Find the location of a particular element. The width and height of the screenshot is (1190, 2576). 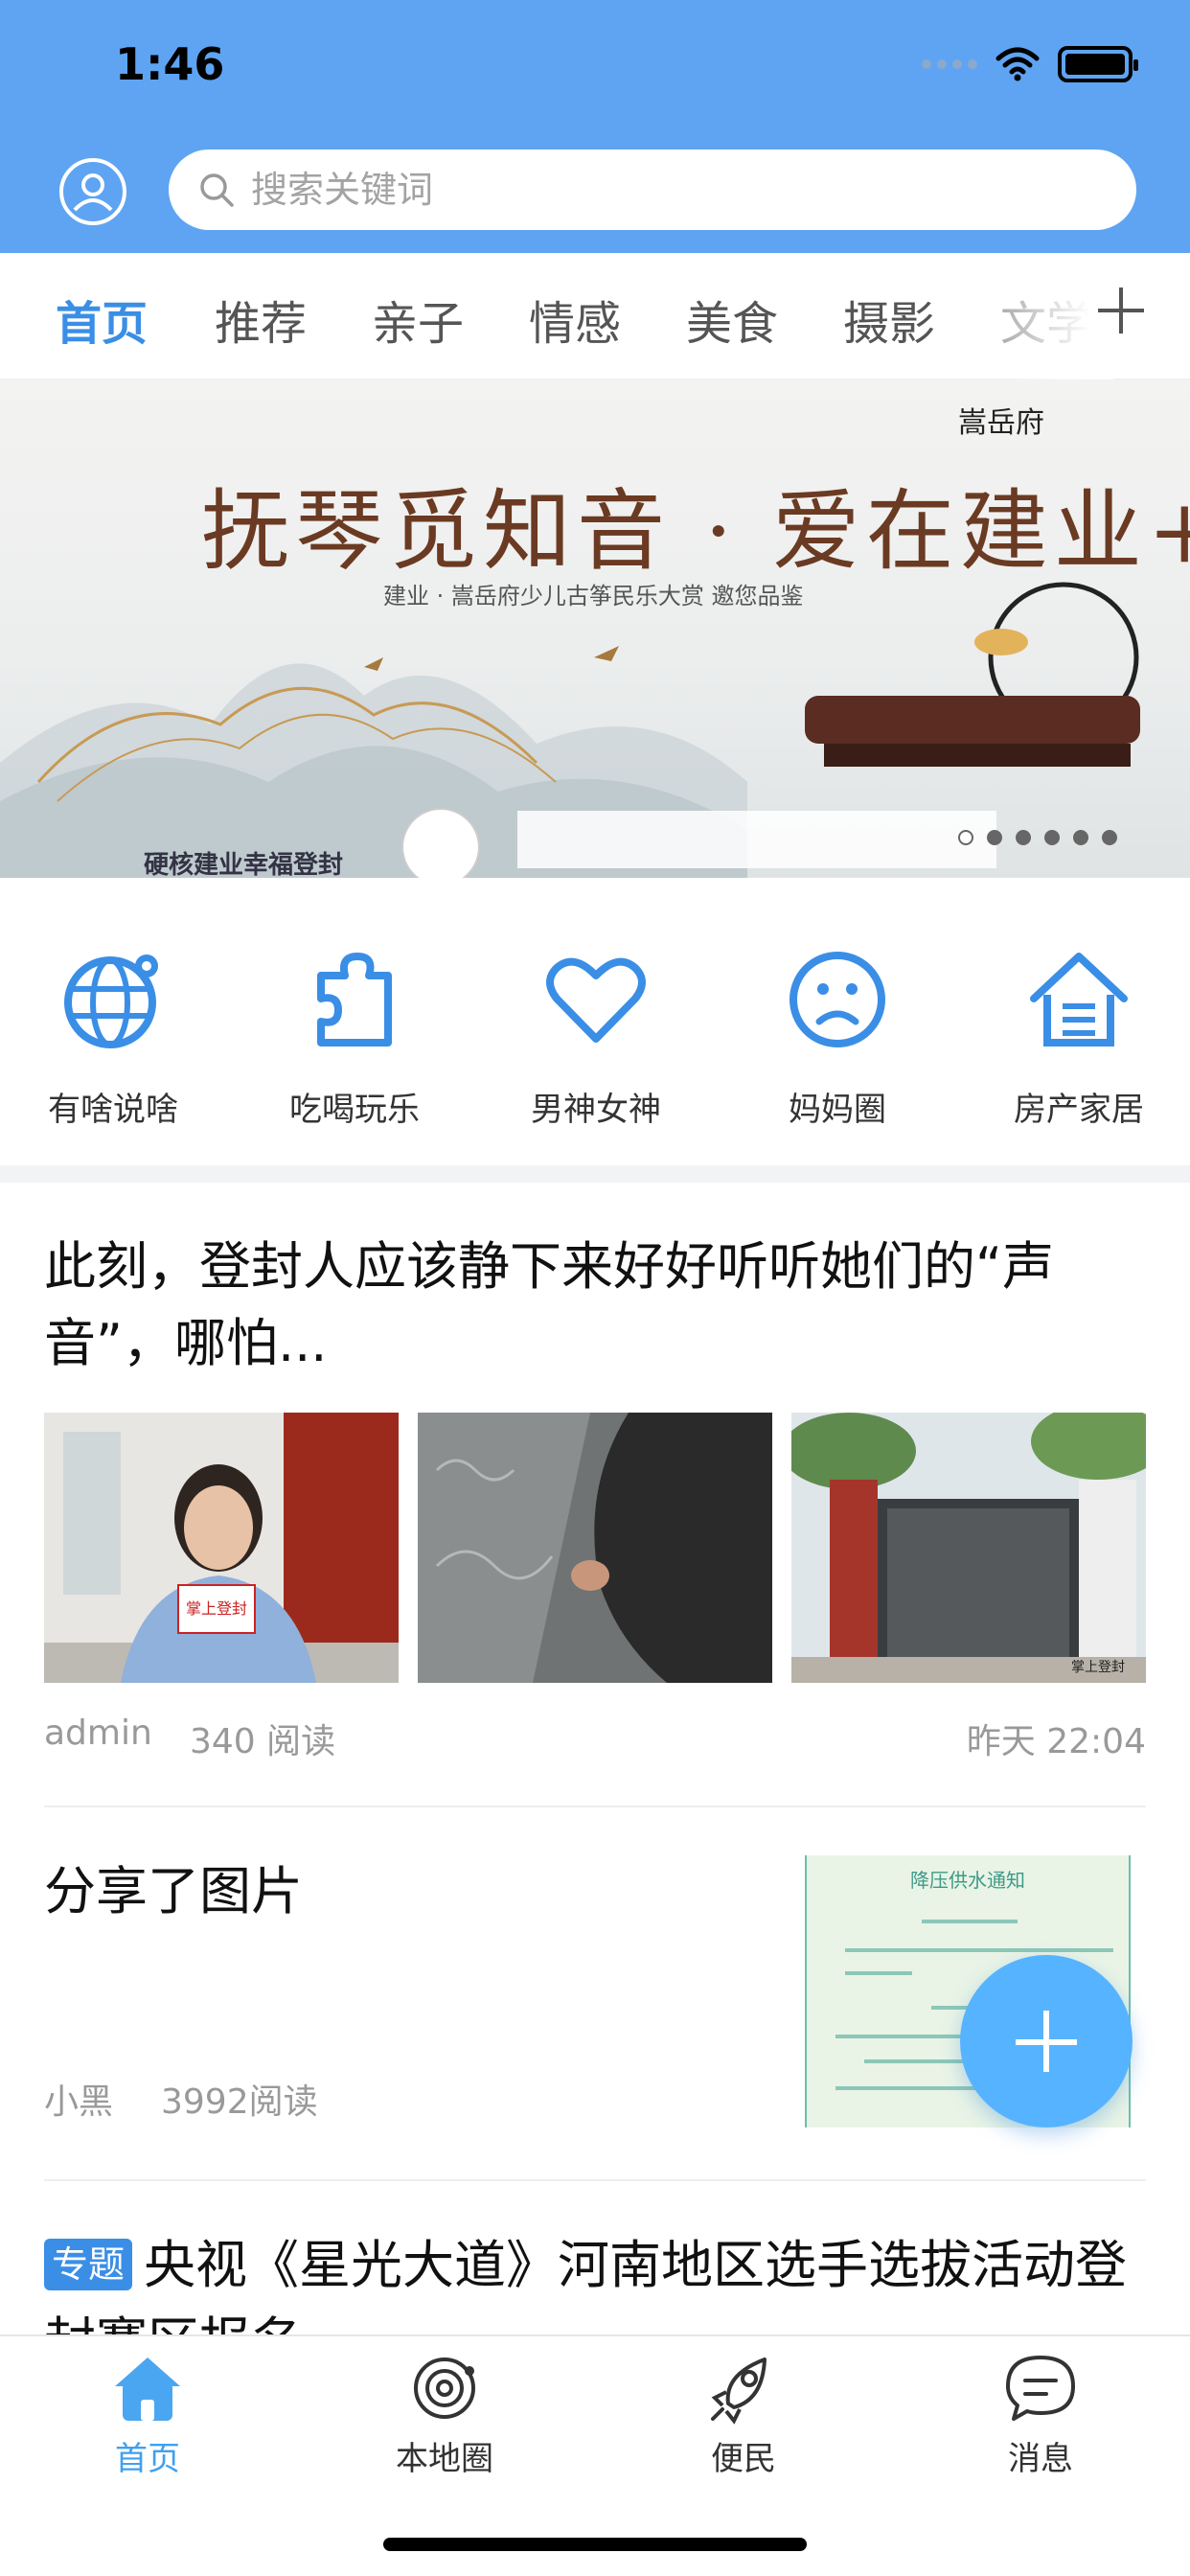

quick-nav-item-moms: 妈妈圈 is located at coordinates (838, 1038).